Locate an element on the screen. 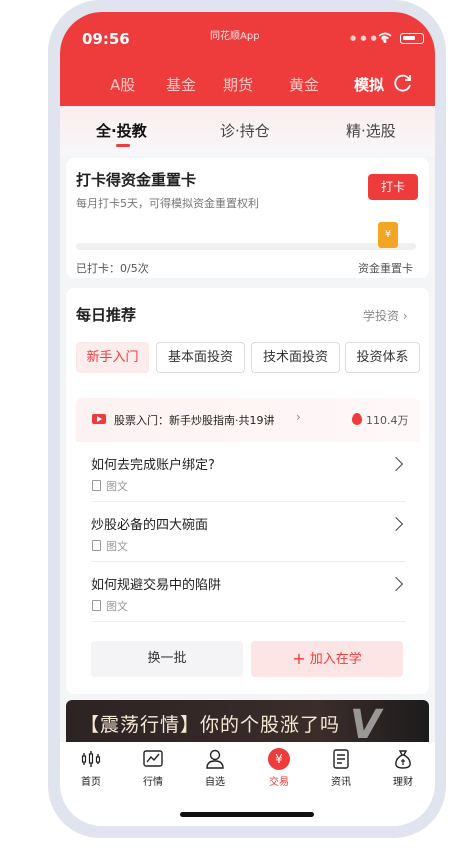 The height and width of the screenshot is (864, 465). course-title: 股票入门：新手炒股指南·共19讲 is located at coordinates (194, 420).